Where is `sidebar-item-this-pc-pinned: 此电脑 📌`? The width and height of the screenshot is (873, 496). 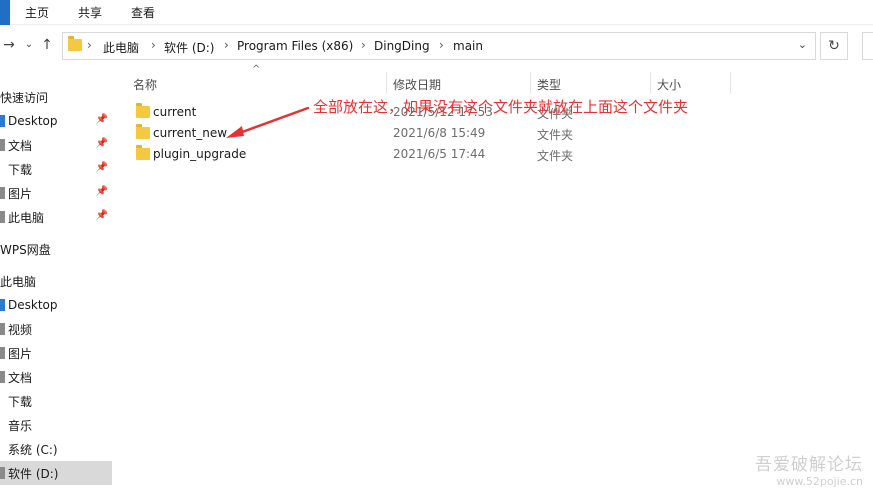 sidebar-item-this-pc-pinned: 此电脑 📌 is located at coordinates (56, 217).